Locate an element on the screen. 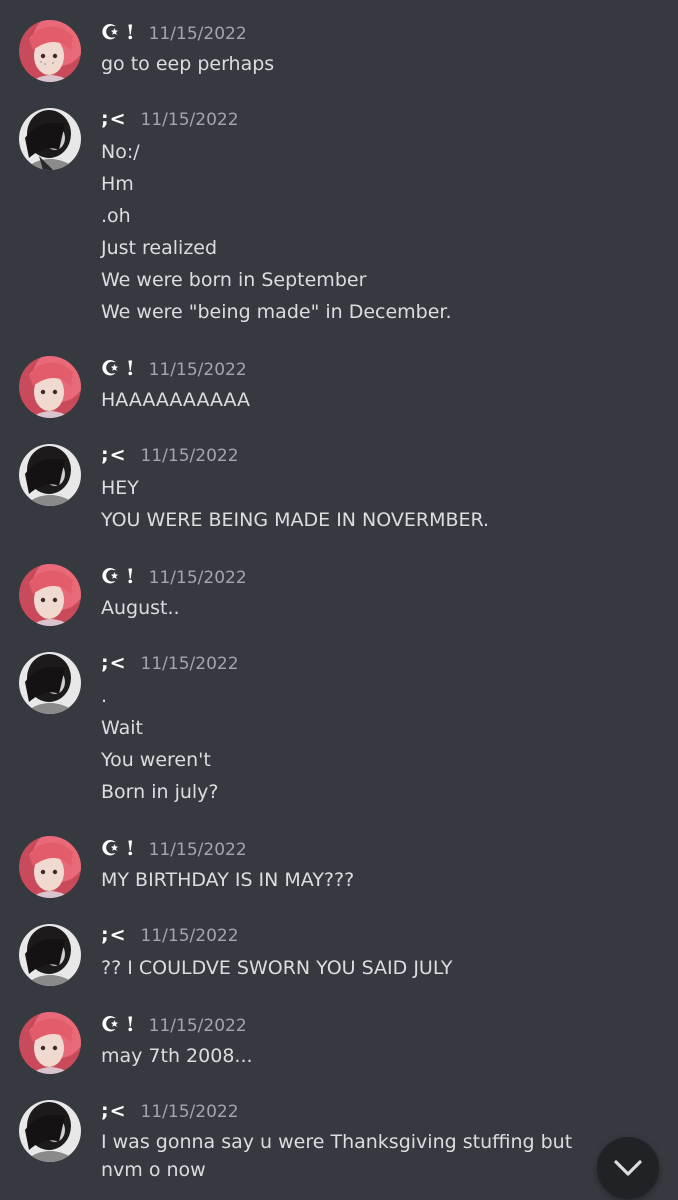  message-content: go to eep perhaps is located at coordinates (381, 64).